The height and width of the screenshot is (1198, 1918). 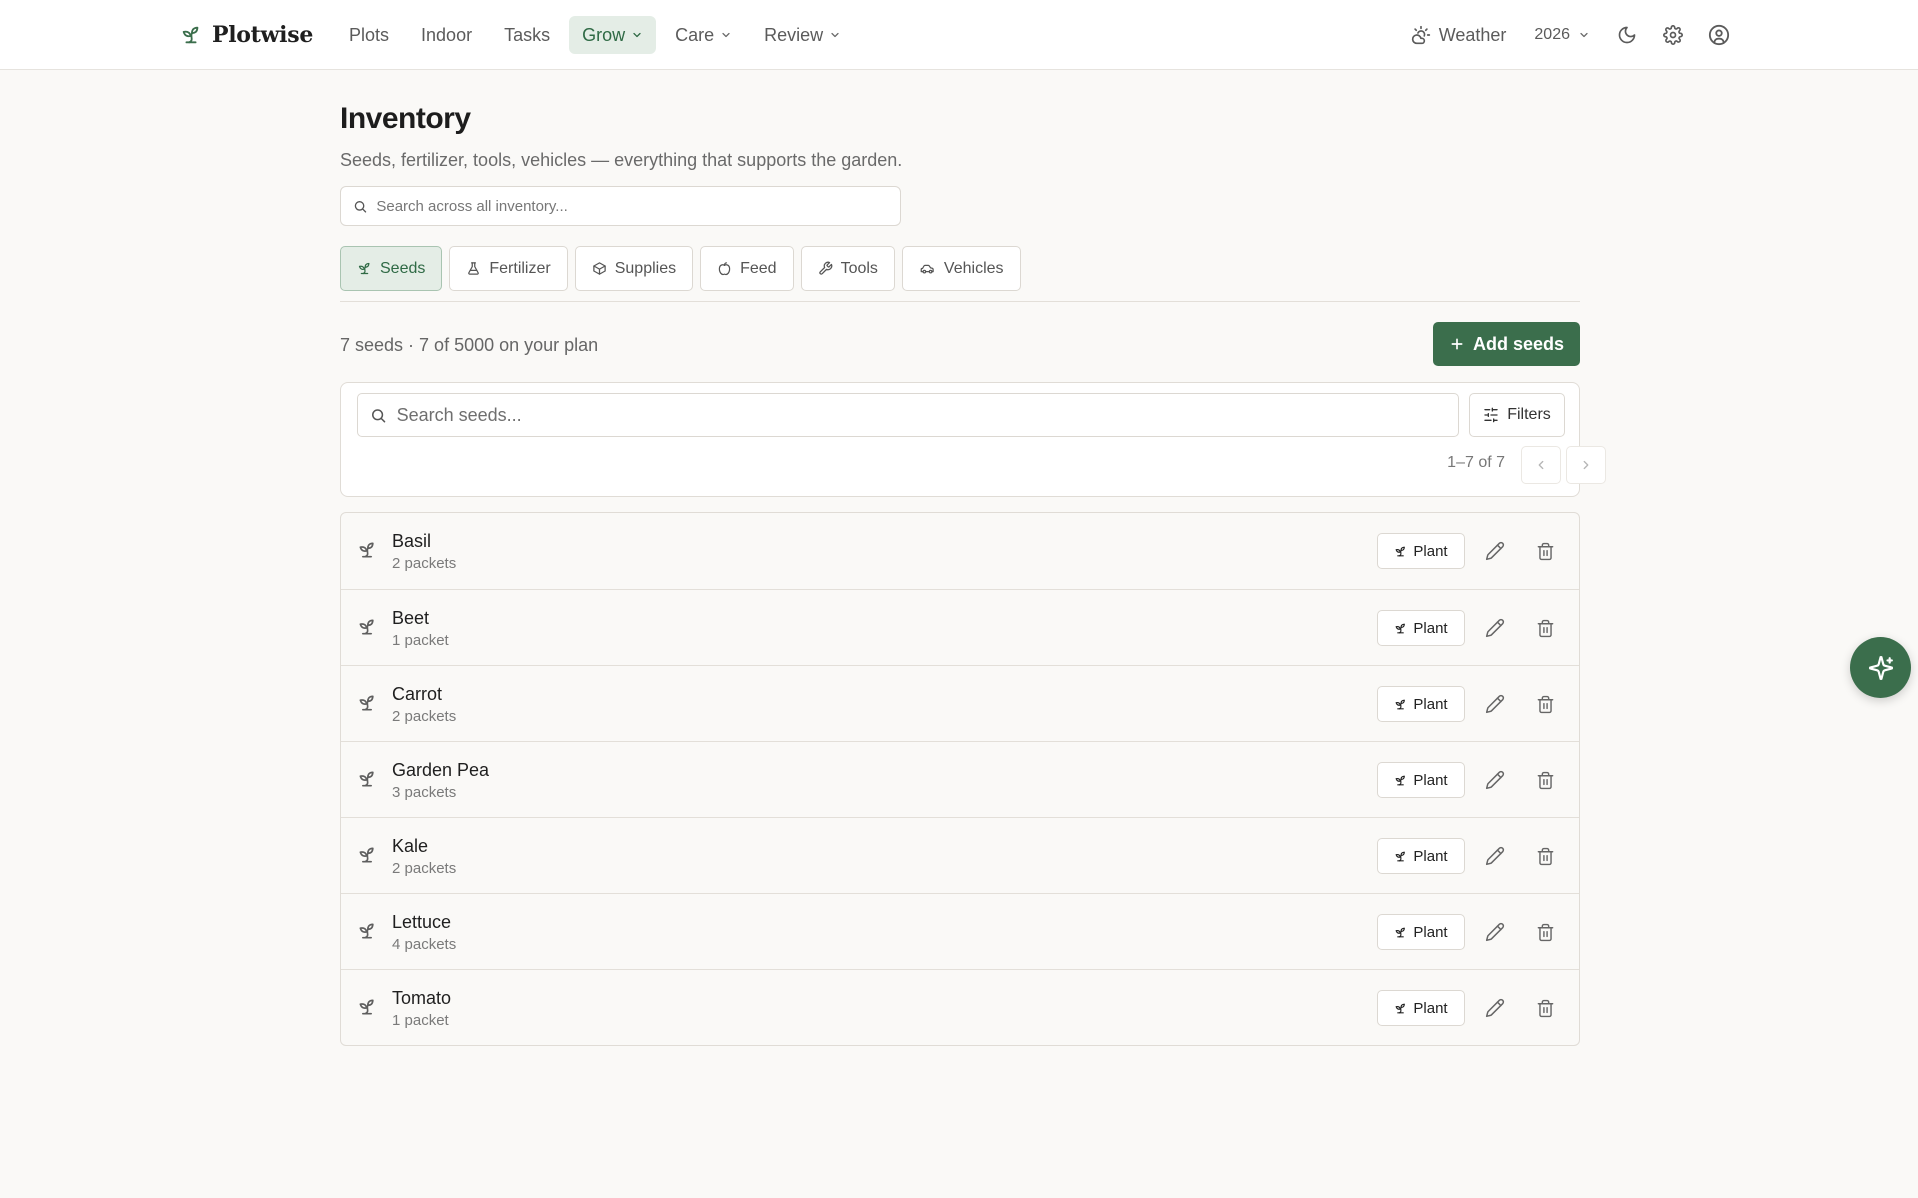 I want to click on seed-quantity: 4 packets, so click(x=424, y=944).